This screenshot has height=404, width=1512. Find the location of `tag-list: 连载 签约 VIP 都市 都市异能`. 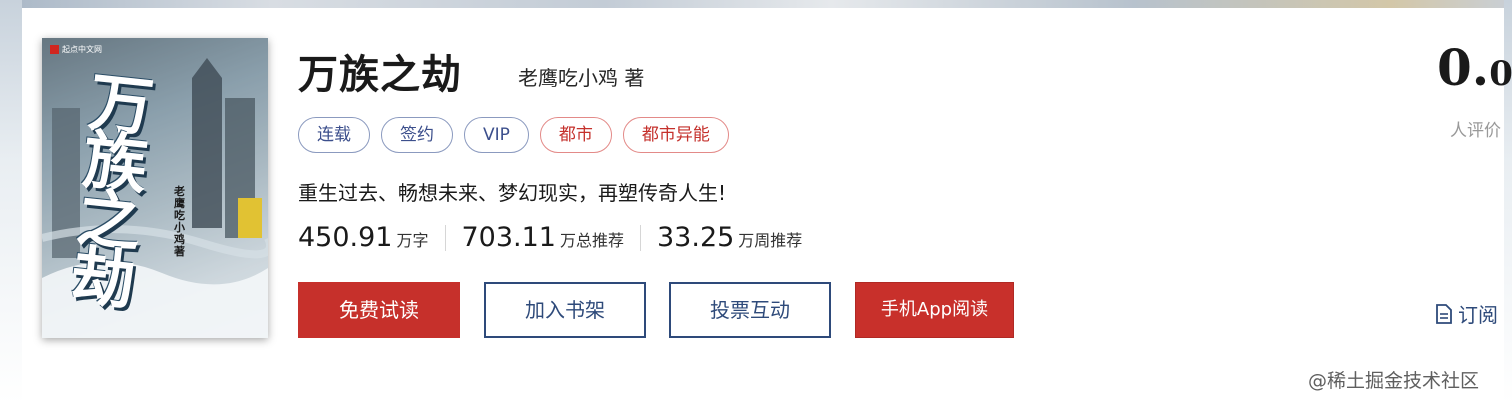

tag-list: 连载 签约 VIP 都市 都市异能 is located at coordinates (513, 135).